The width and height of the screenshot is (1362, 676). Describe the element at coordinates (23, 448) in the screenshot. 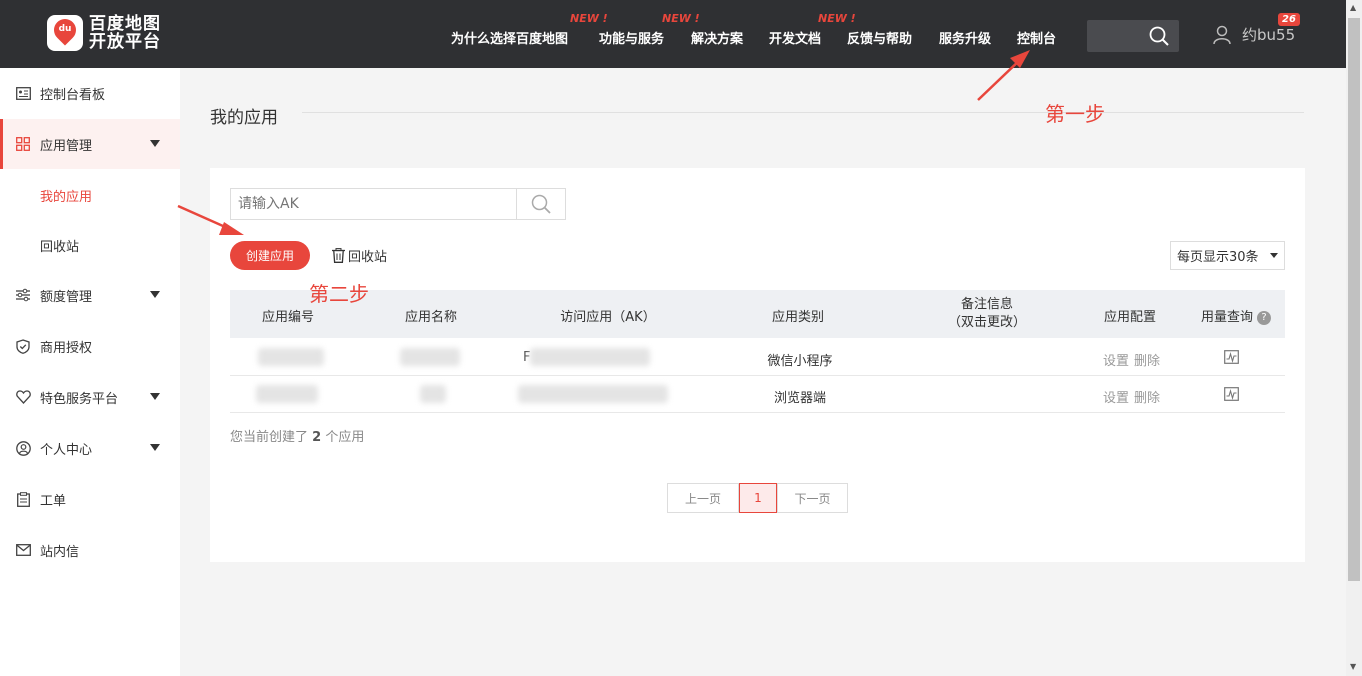

I see `user-circle-icon` at that location.